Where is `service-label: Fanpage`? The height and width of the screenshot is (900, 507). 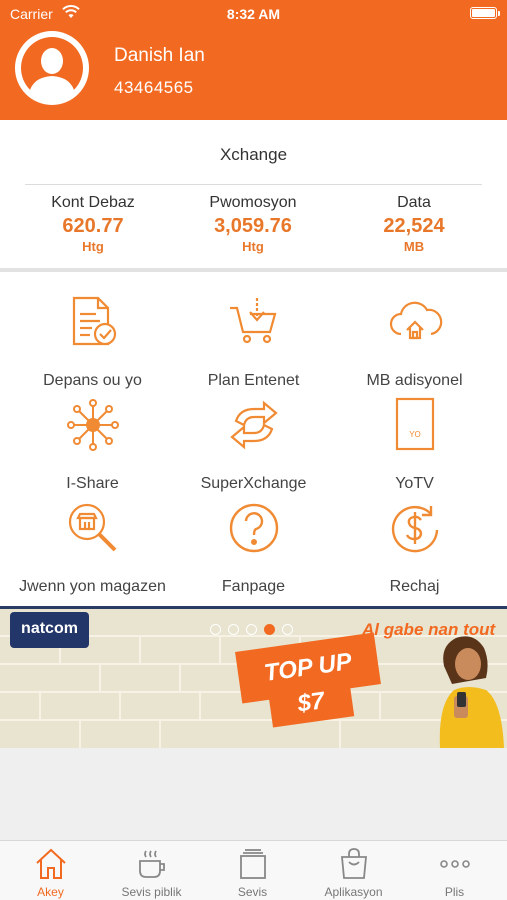
service-label: Fanpage is located at coordinates (253, 586).